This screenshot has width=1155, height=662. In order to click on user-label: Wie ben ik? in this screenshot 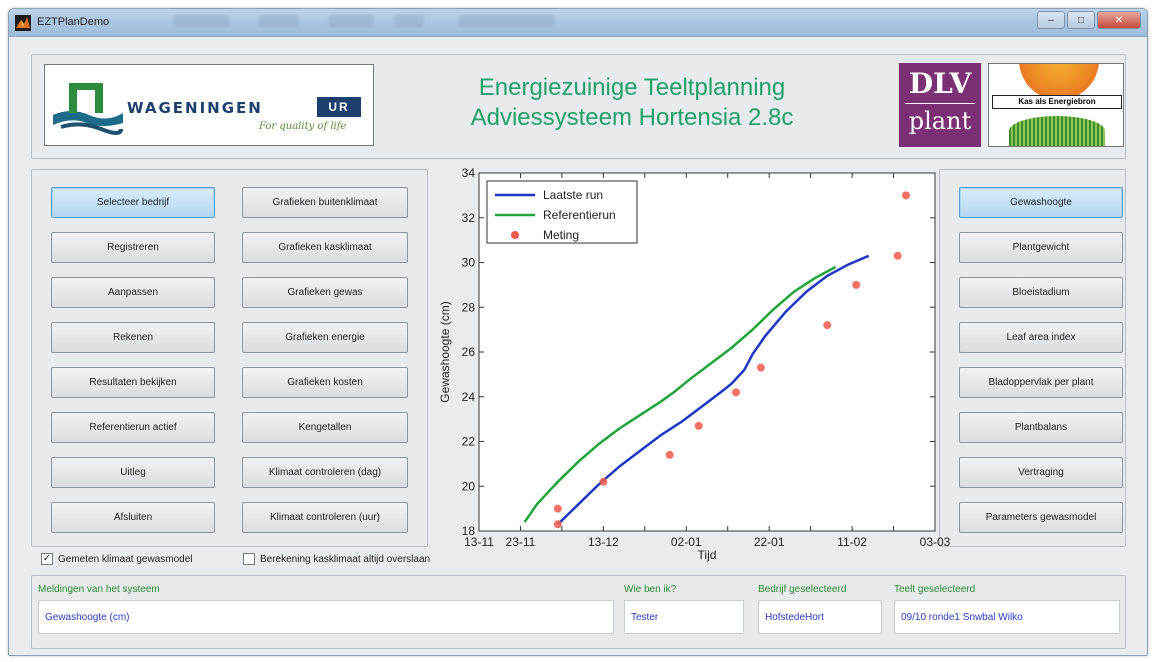, I will do `click(650, 589)`.